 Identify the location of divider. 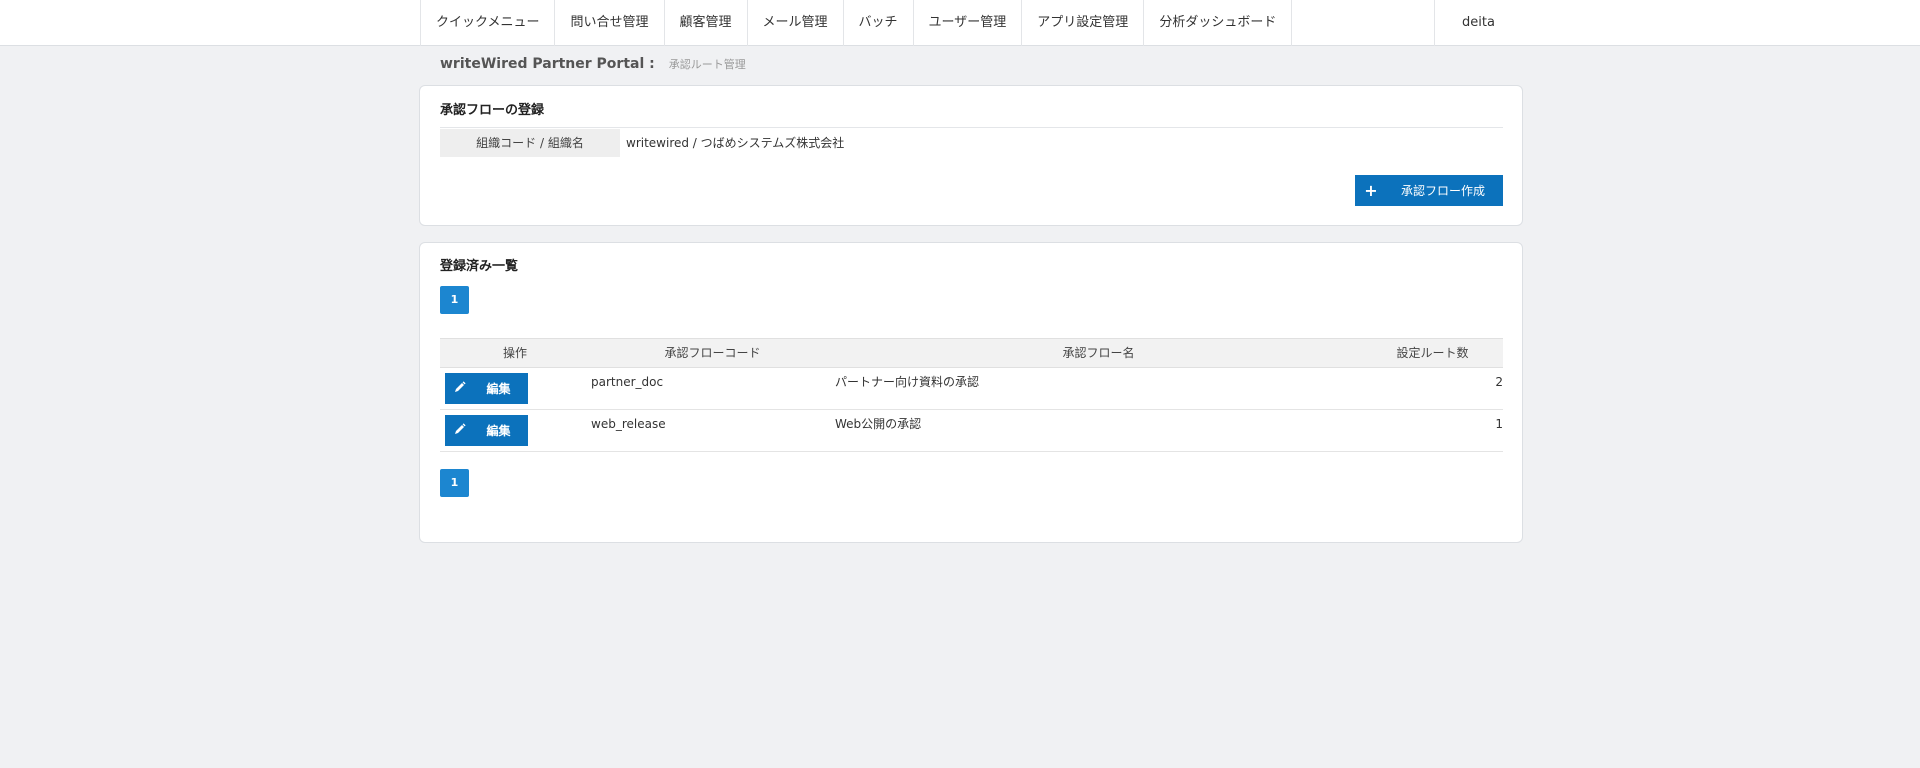
(971, 127).